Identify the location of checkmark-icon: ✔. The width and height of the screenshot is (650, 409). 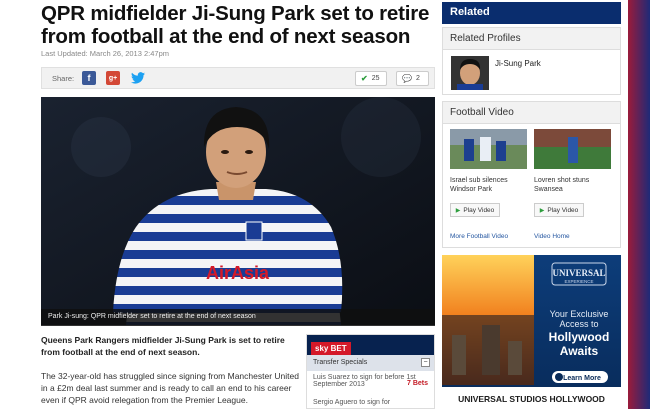
(364, 78).